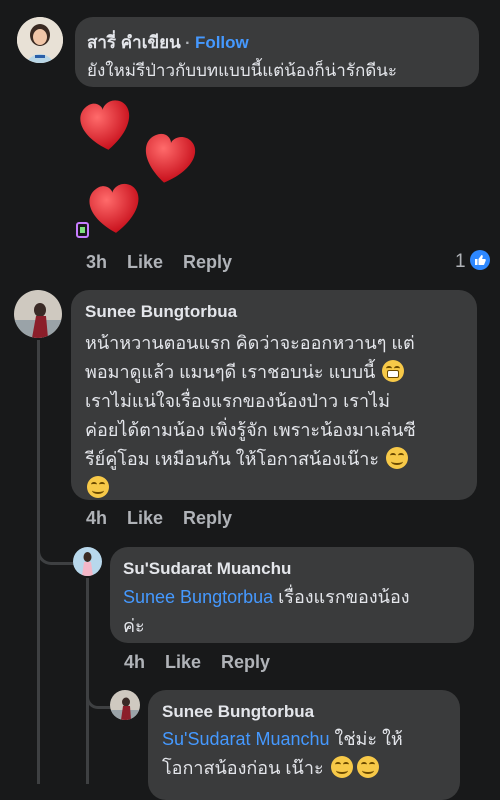  What do you see at coordinates (38, 562) in the screenshot?
I see `thread-line-main` at bounding box center [38, 562].